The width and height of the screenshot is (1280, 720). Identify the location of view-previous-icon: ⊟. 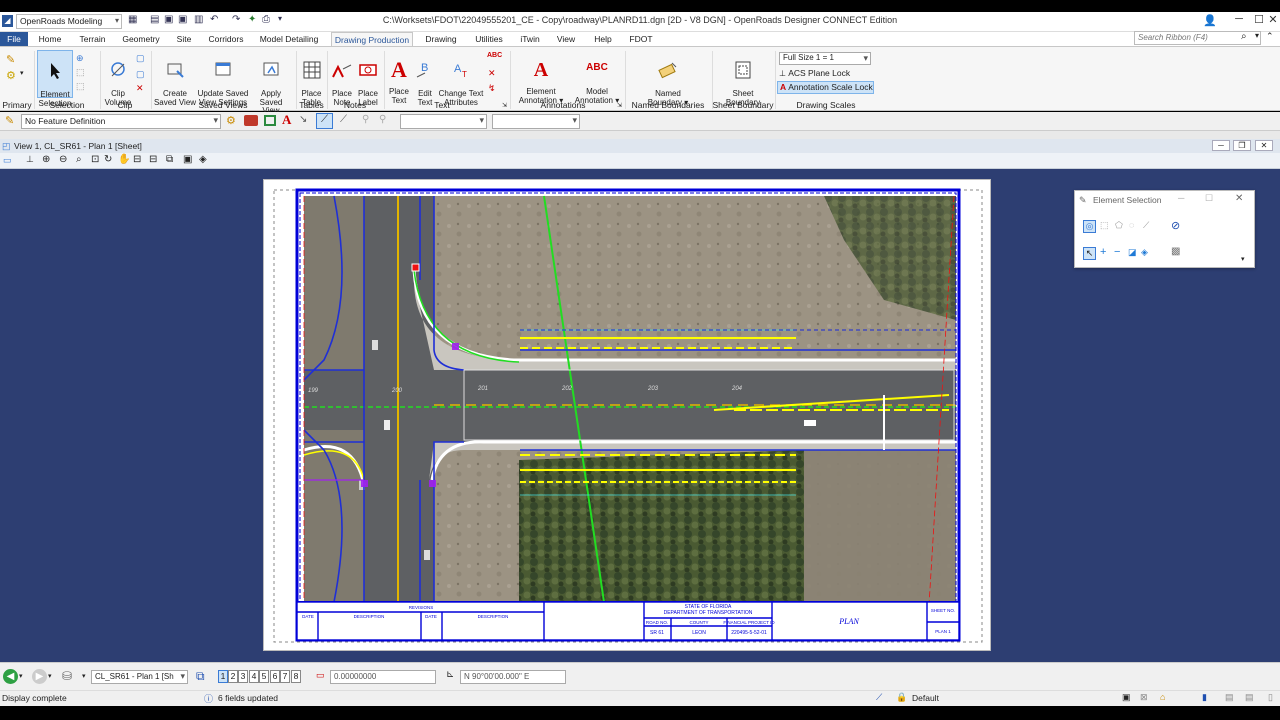
(137, 159).